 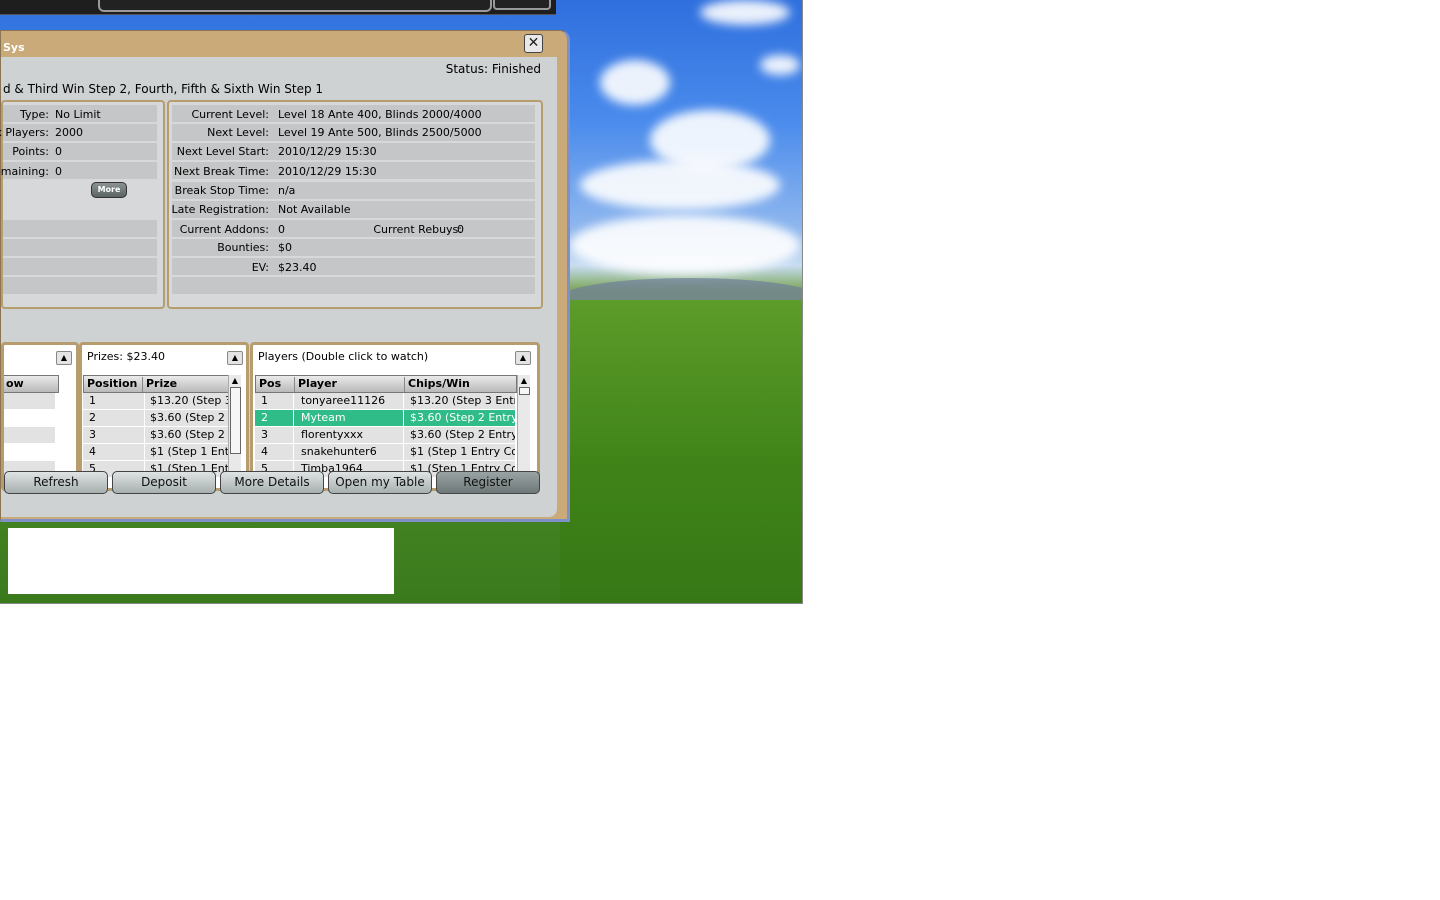 I want to click on chips-cell: $13.20 (Step 3 Entry, so click(x=459, y=401).